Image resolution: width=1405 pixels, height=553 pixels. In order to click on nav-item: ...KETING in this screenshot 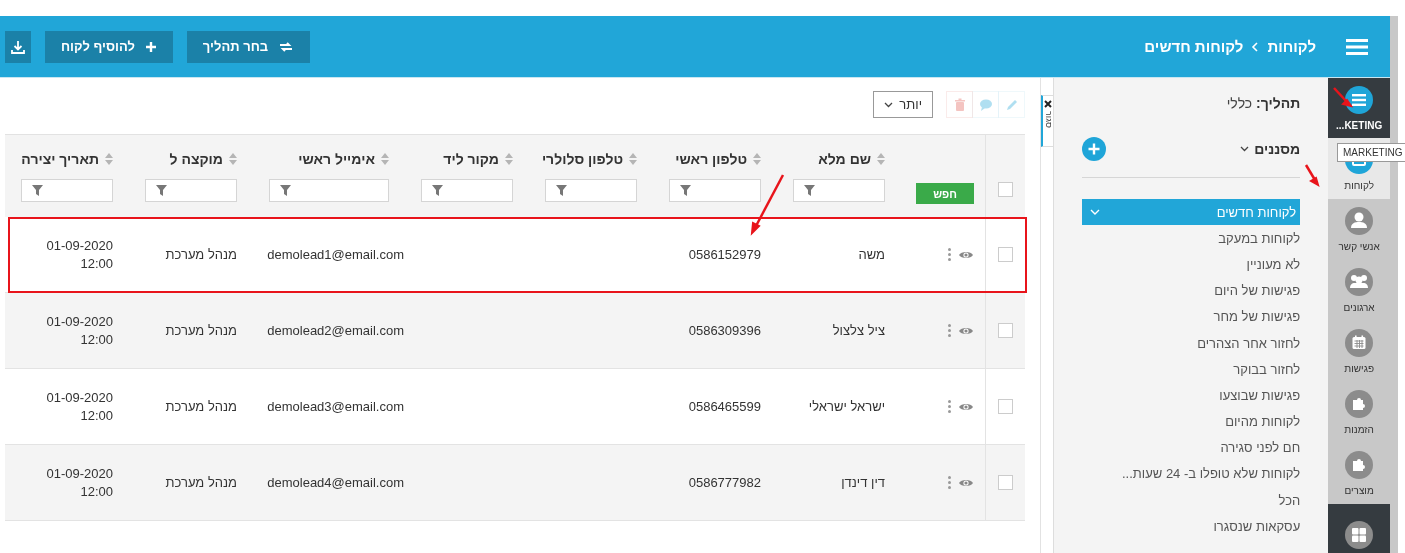, I will do `click(1359, 108)`.